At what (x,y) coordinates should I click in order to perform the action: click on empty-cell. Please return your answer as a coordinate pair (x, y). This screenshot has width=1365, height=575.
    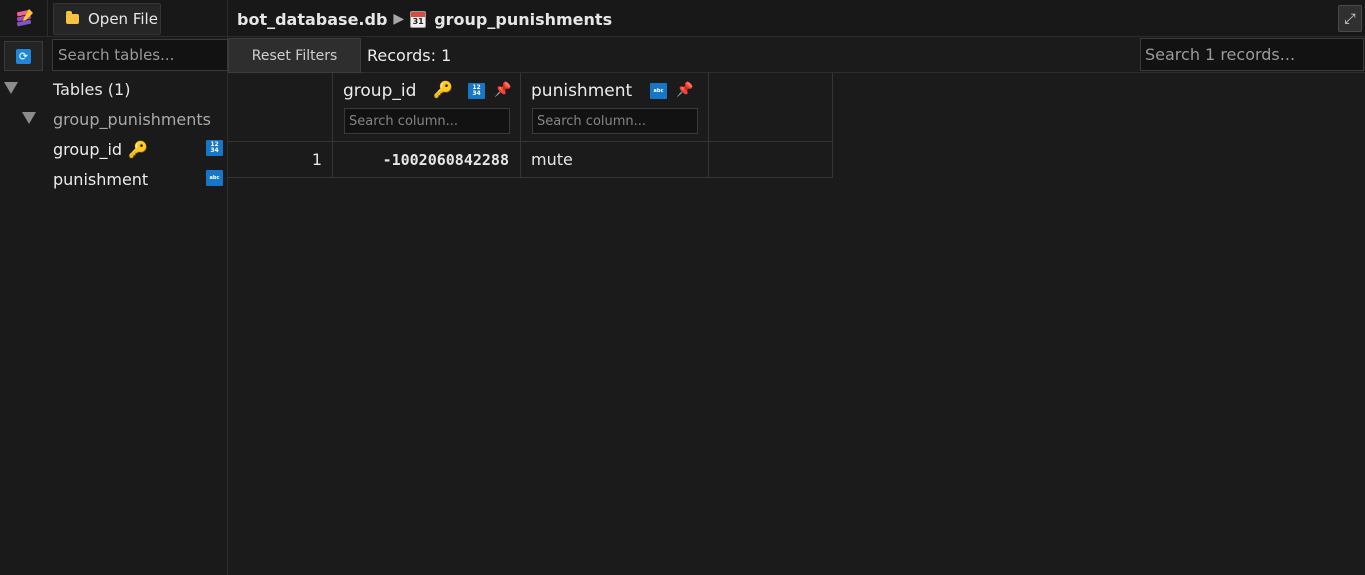
    Looking at the image, I should click on (771, 160).